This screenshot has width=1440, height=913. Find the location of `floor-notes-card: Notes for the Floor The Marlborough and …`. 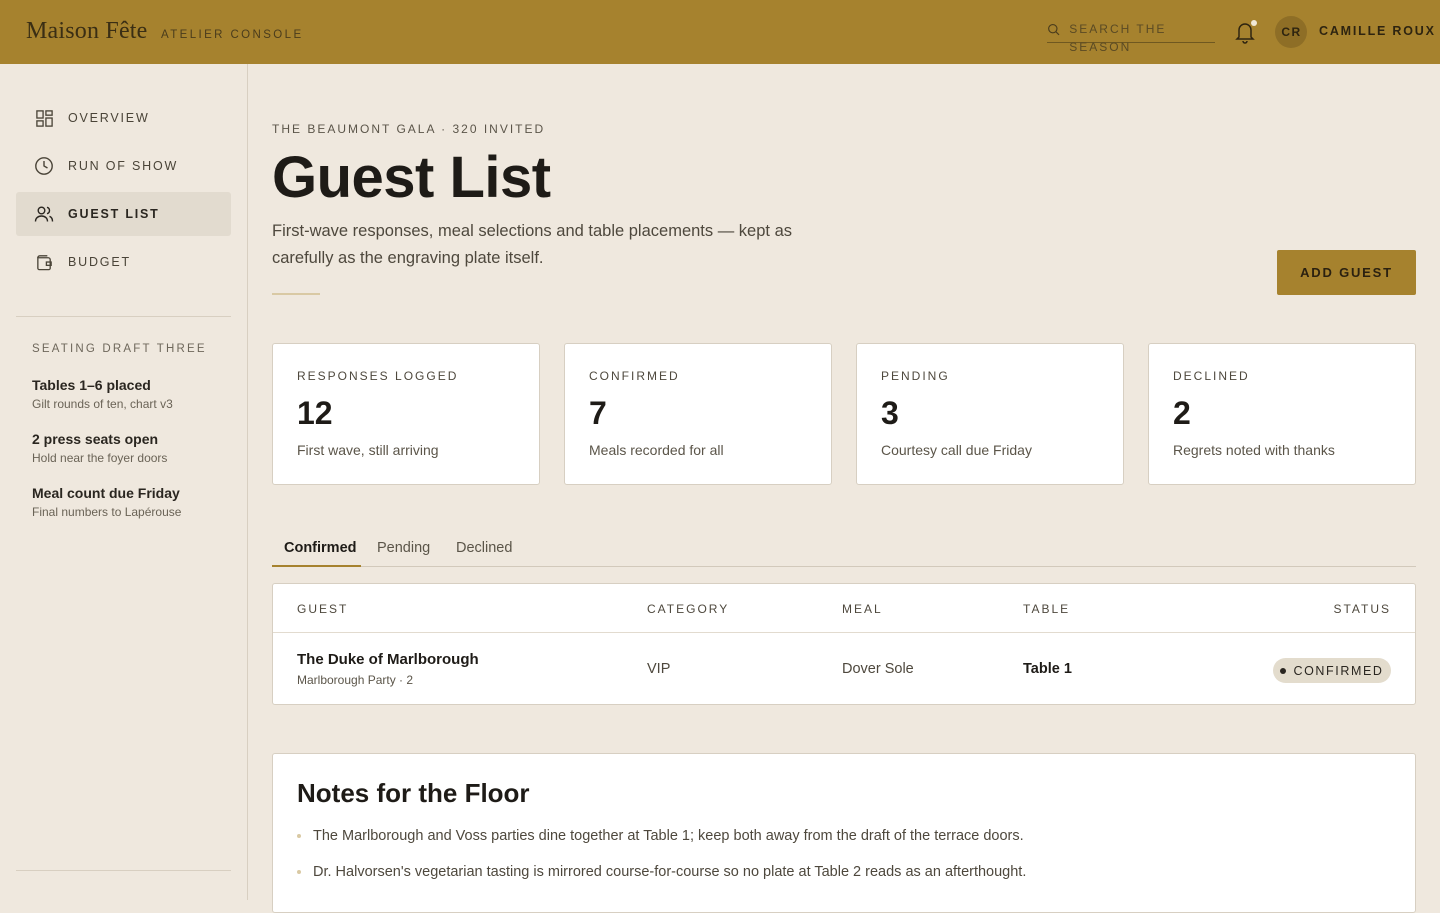

floor-notes-card: Notes for the Floor The Marlborough and … is located at coordinates (844, 833).